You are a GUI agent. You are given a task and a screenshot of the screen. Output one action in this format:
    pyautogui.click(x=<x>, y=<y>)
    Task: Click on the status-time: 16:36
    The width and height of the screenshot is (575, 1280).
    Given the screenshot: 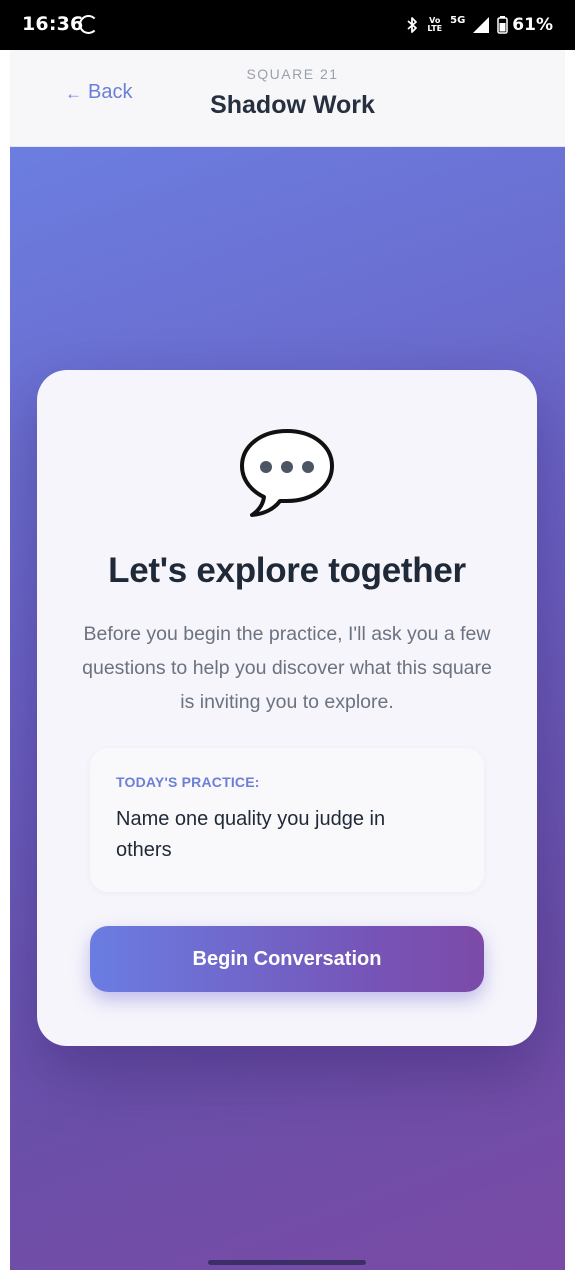 What is the action you would take?
    pyautogui.click(x=53, y=24)
    